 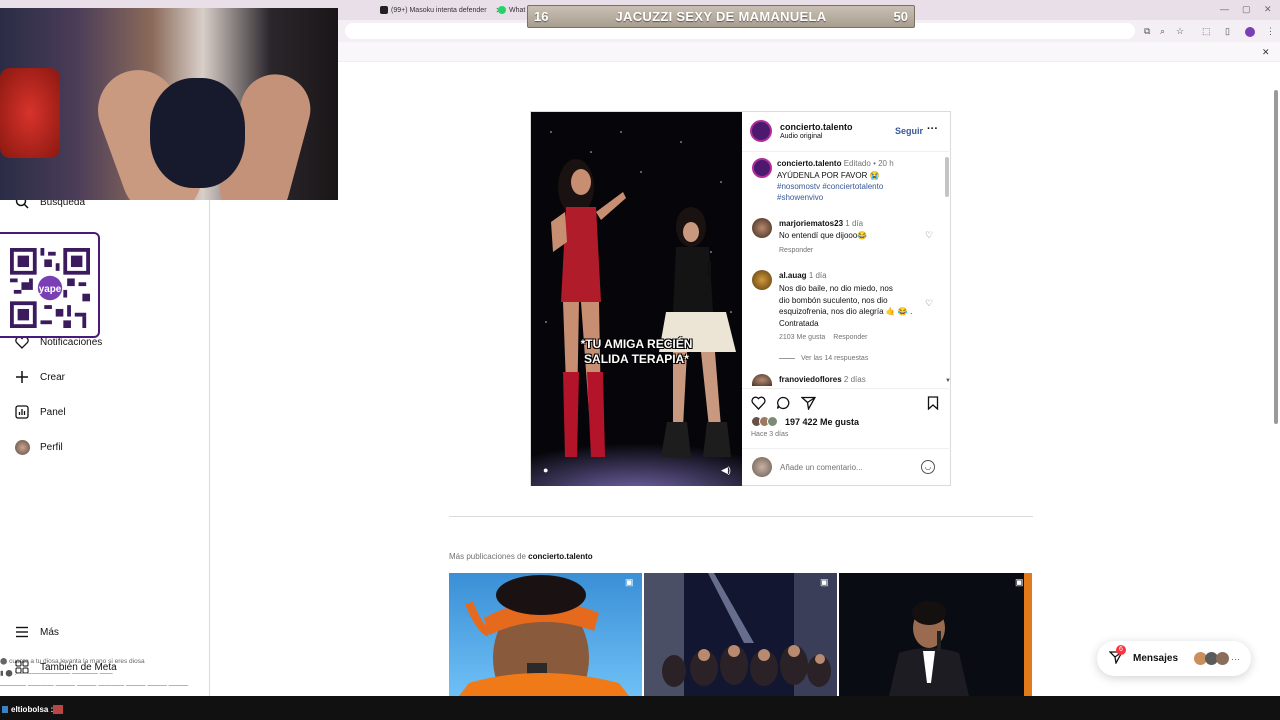 I want to click on caption-avatar, so click(x=762, y=168).